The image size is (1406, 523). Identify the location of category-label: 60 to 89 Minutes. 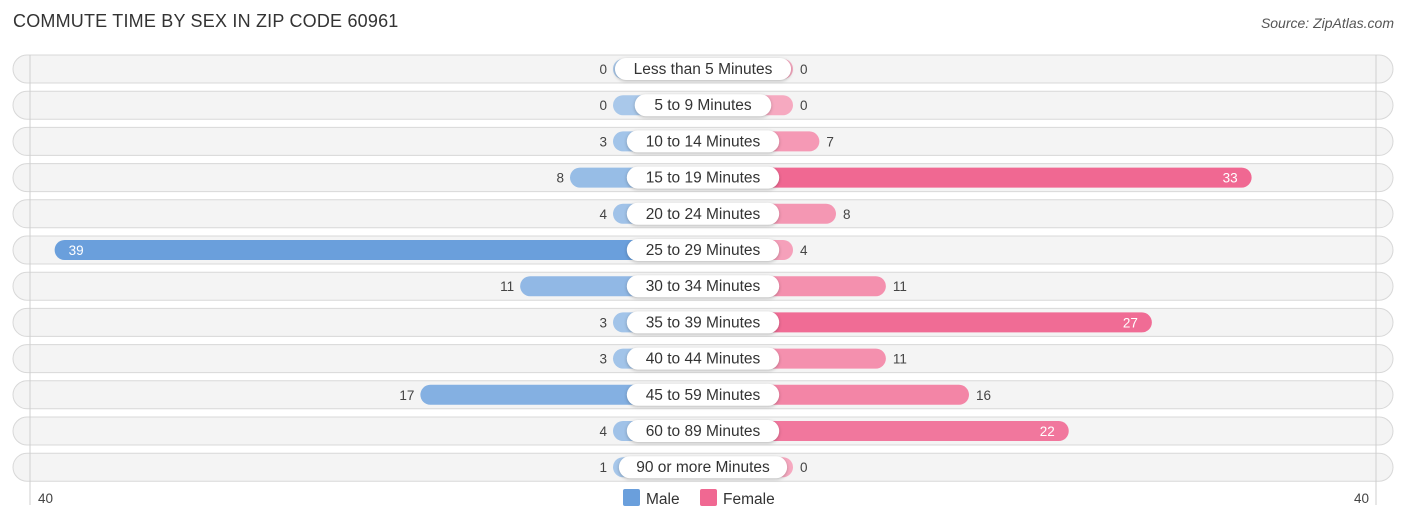
(703, 431).